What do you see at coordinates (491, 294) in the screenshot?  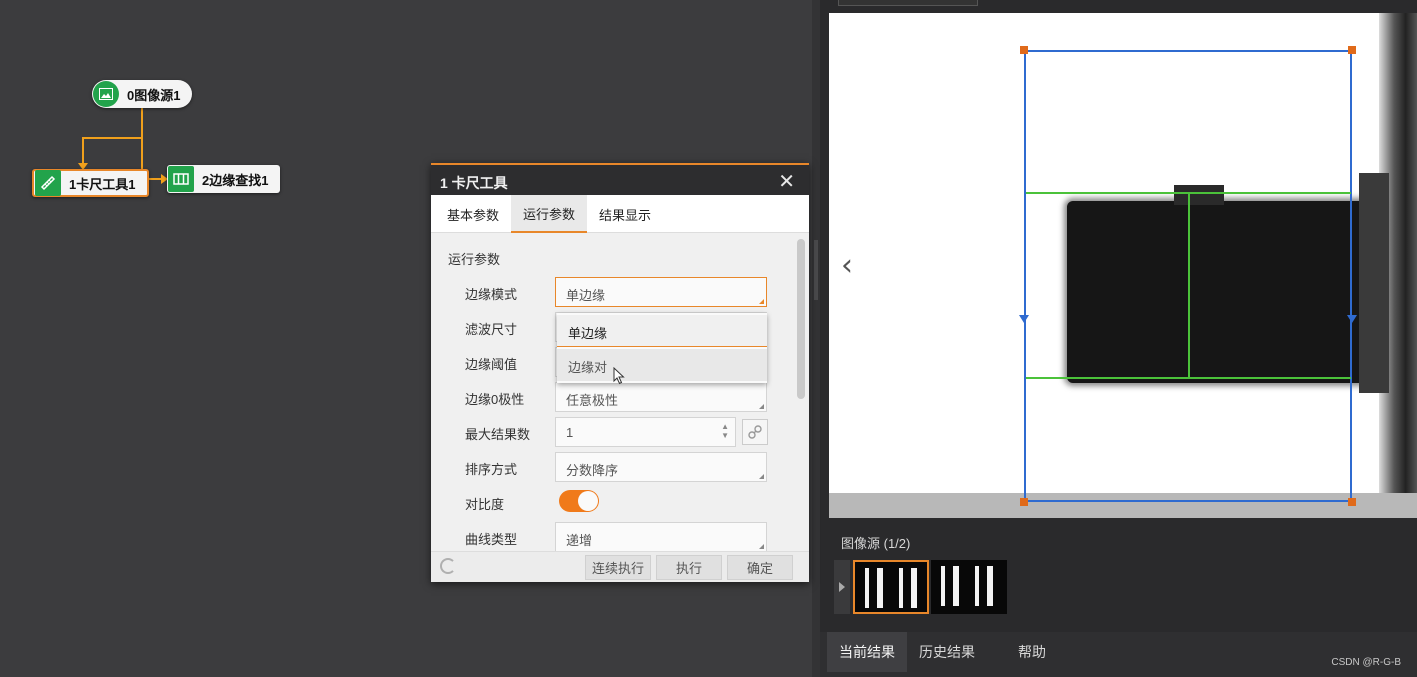 I see `field-label: 边缘模式` at bounding box center [491, 294].